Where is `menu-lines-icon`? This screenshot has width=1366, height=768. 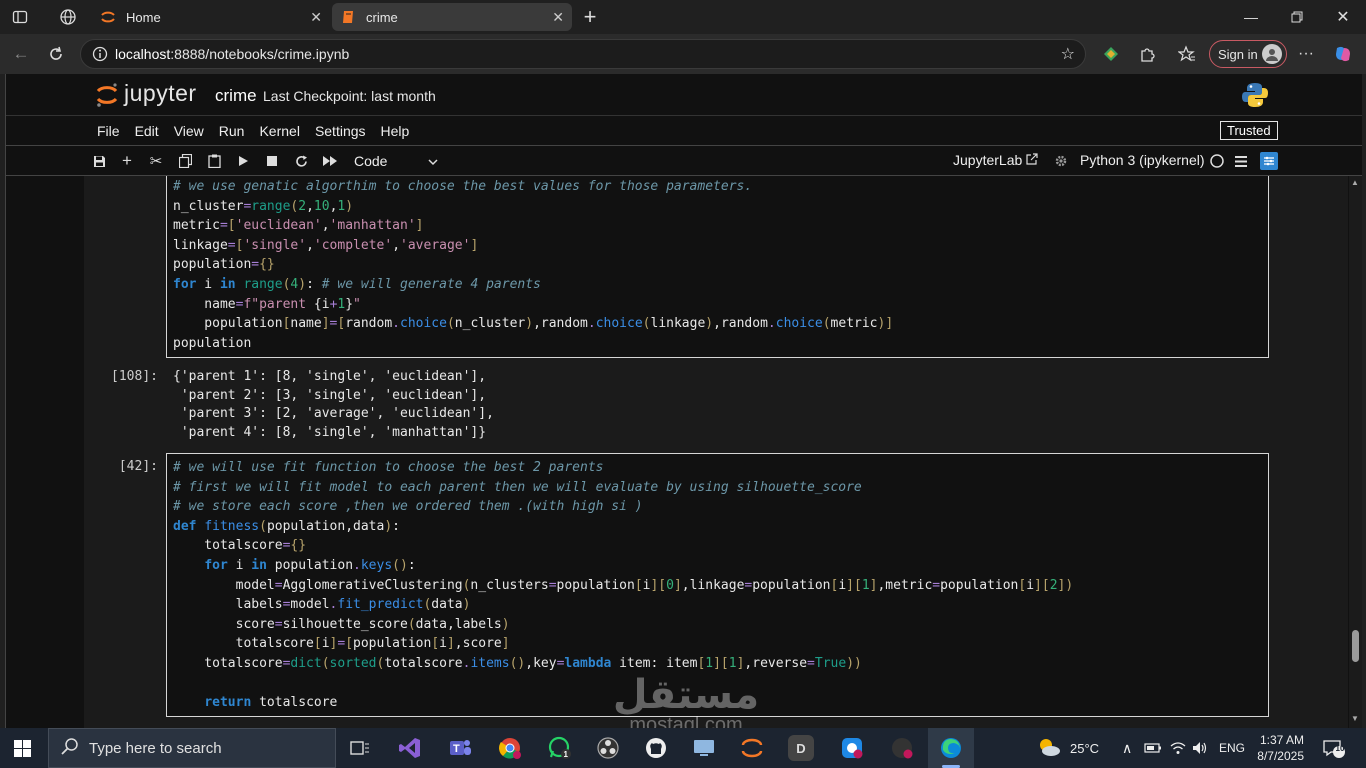
menu-lines-icon is located at coordinates (1241, 161).